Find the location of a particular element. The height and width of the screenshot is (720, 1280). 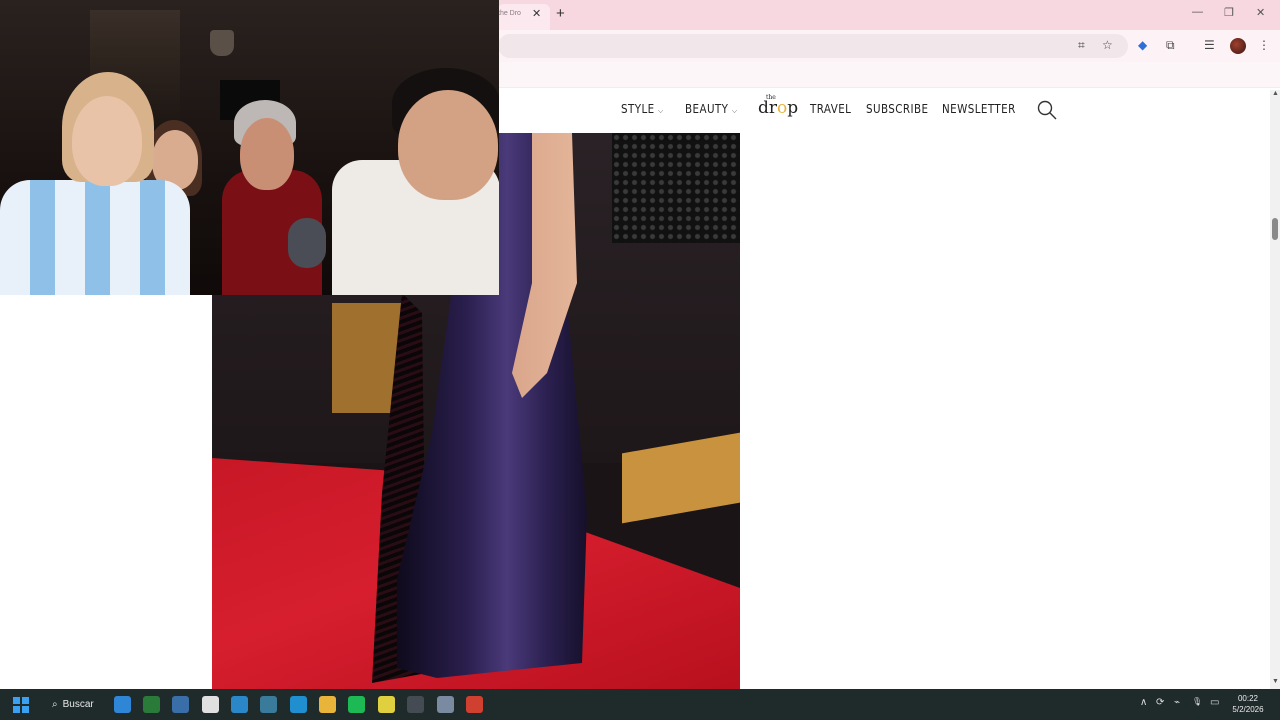

browser-tab: the Dro ✕ is located at coordinates (524, 17).